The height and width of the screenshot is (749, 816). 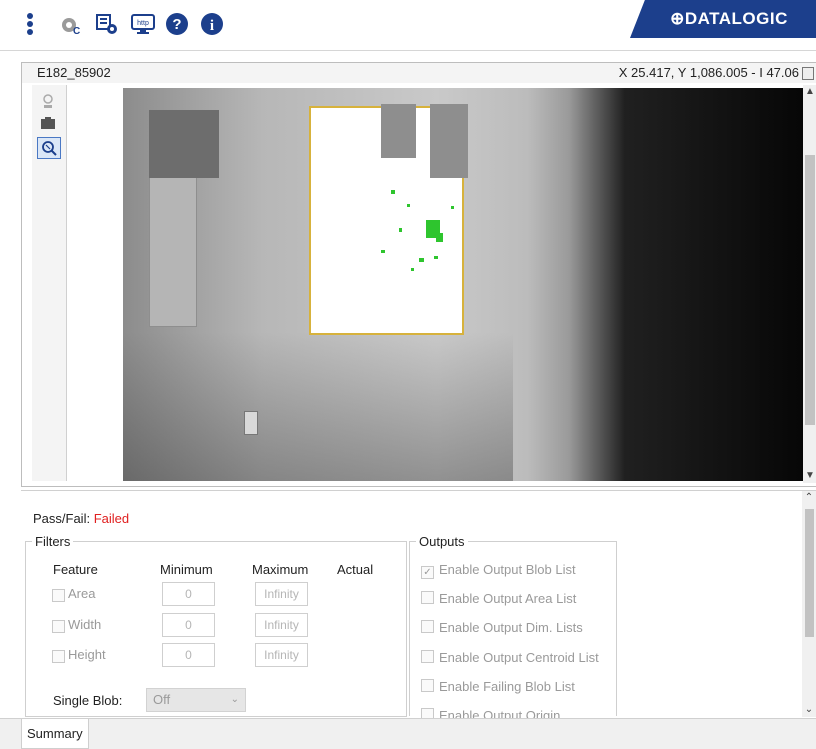 What do you see at coordinates (53, 541) in the screenshot?
I see `filters-title: Filters` at bounding box center [53, 541].